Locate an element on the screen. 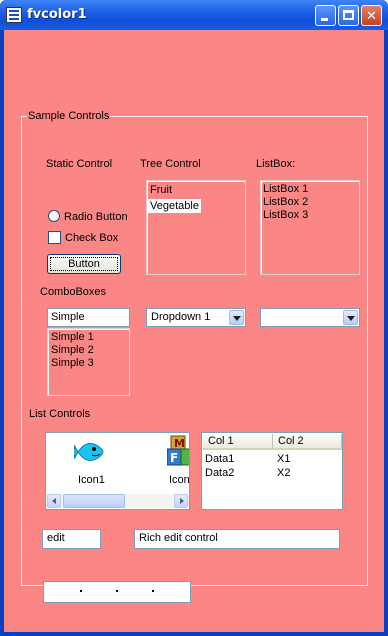 This screenshot has height=636, width=388. report-list-view: Col 1 Col 2 Data1 X1 Data2 X2 is located at coordinates (272, 471).